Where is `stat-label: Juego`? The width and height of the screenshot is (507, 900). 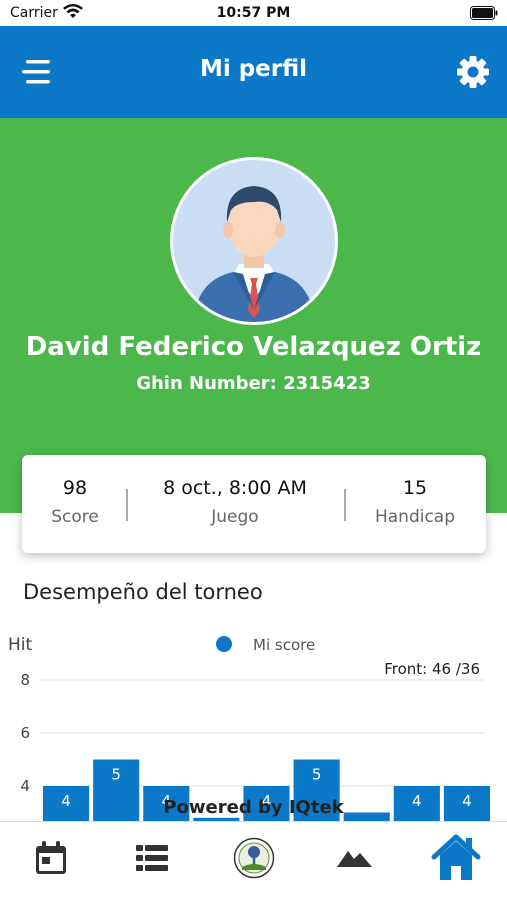
stat-label: Juego is located at coordinates (235, 517).